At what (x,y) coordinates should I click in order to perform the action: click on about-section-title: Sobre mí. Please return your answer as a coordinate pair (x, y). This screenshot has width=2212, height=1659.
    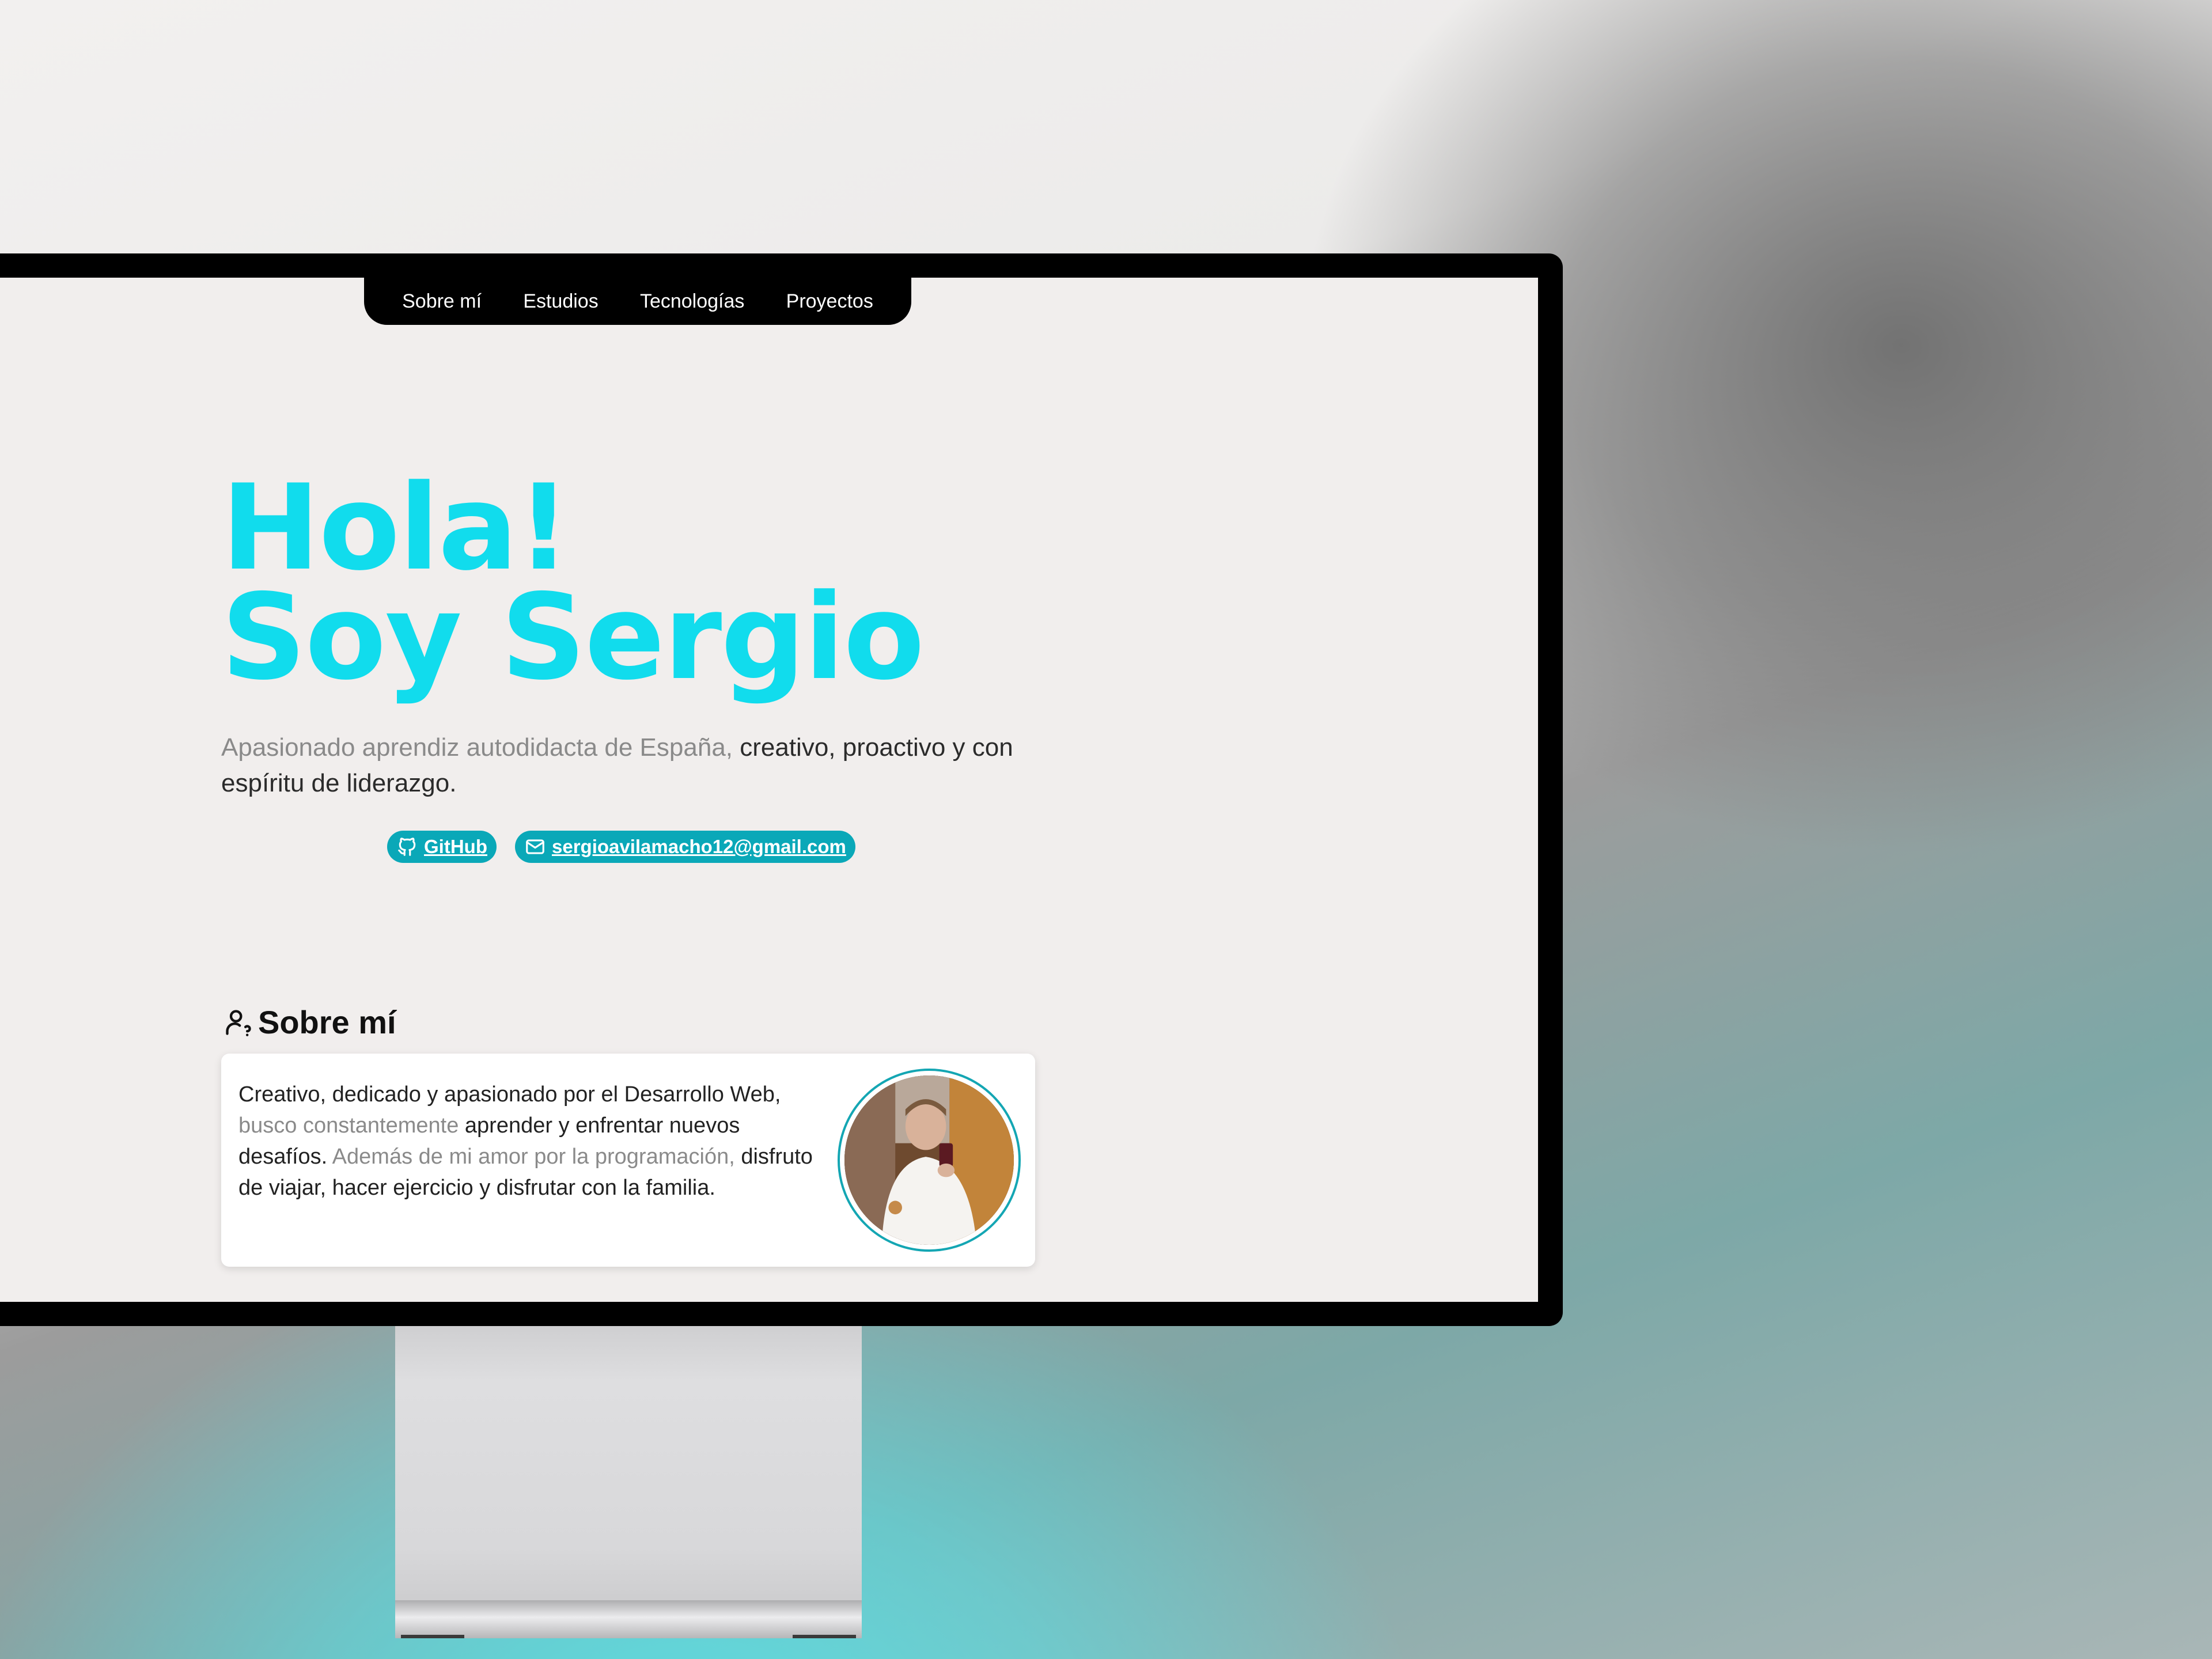
    Looking at the image, I should click on (310, 1022).